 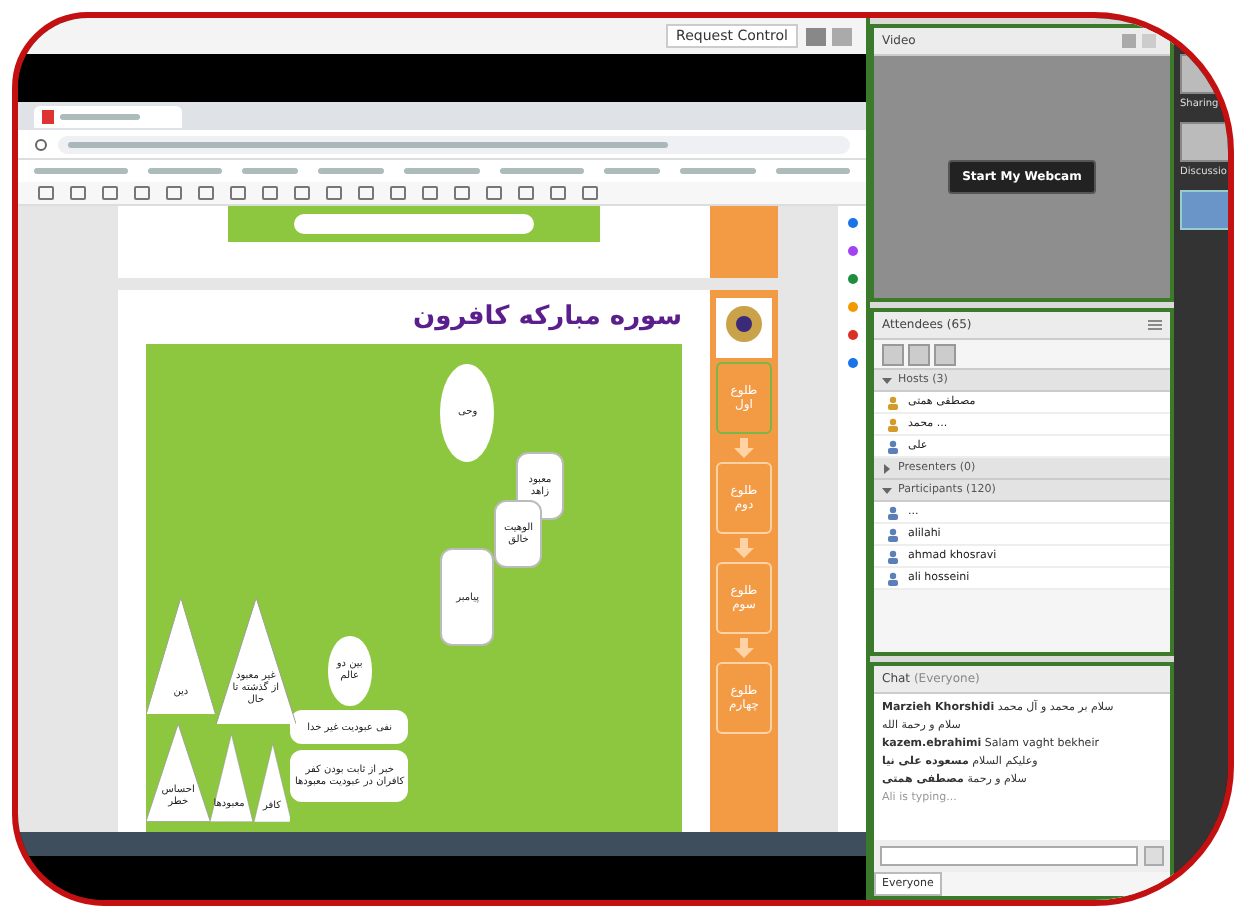 What do you see at coordinates (48, 116) in the screenshot?
I see `pdf-icon` at bounding box center [48, 116].